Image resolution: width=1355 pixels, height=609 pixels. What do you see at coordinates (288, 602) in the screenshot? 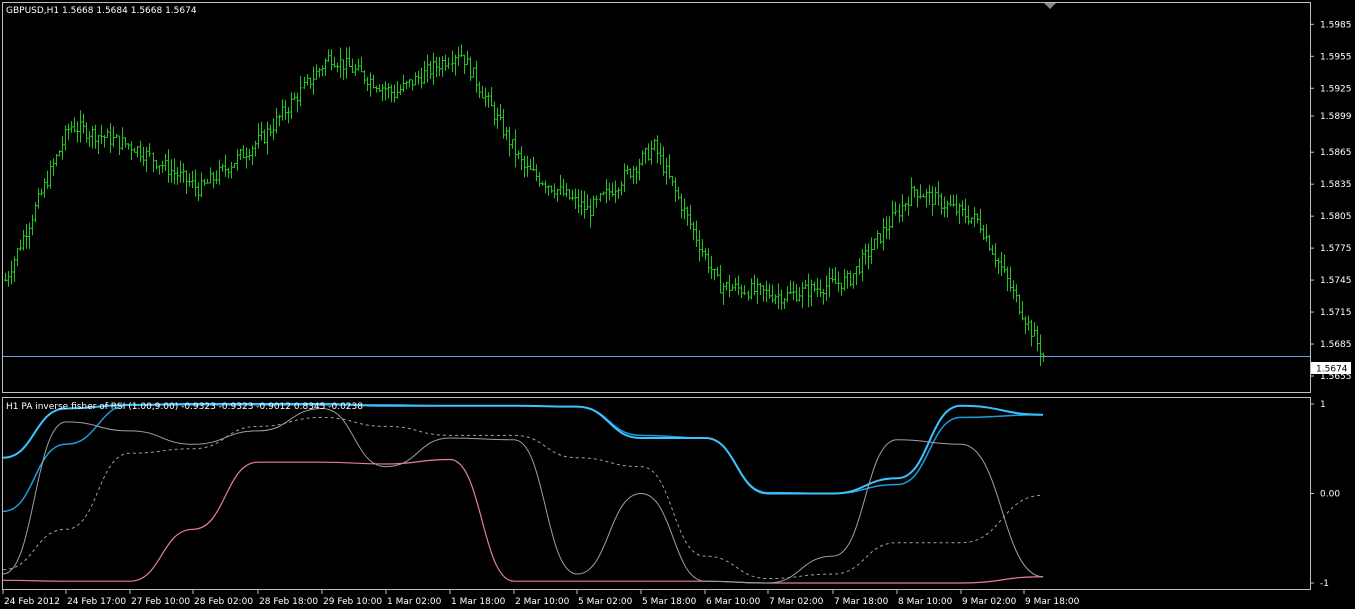
I see `time-tick-label: 28 Feb 18:00` at bounding box center [288, 602].